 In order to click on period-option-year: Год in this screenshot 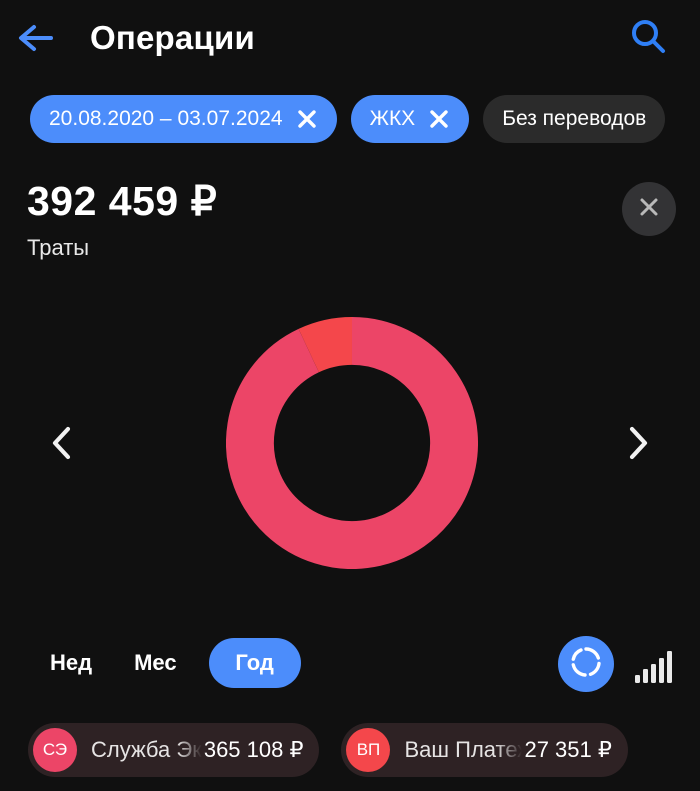, I will do `click(254, 663)`.